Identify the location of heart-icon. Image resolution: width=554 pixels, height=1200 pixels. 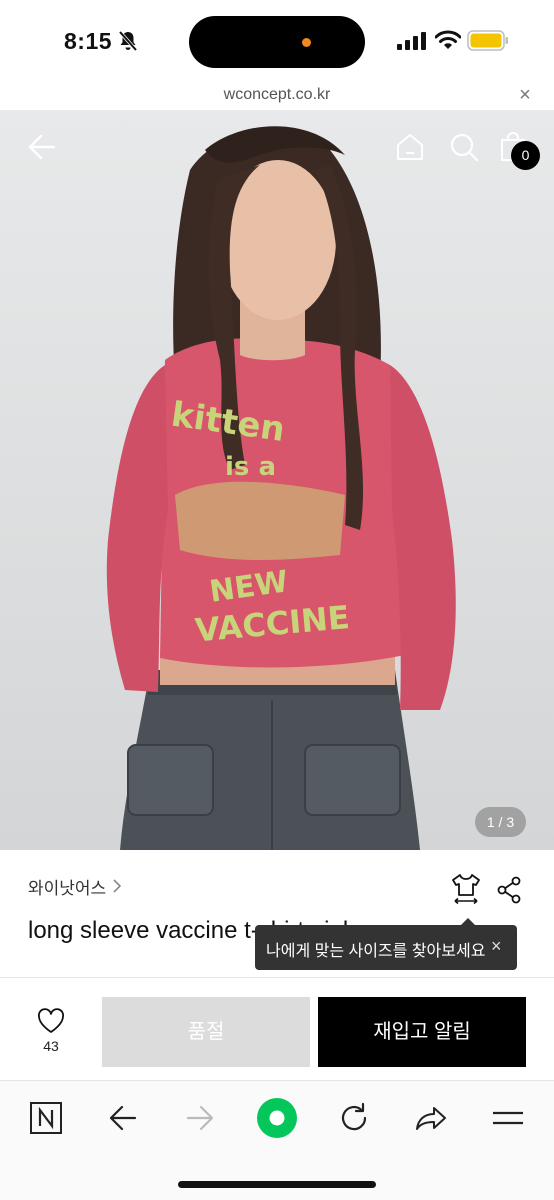
(51, 1020).